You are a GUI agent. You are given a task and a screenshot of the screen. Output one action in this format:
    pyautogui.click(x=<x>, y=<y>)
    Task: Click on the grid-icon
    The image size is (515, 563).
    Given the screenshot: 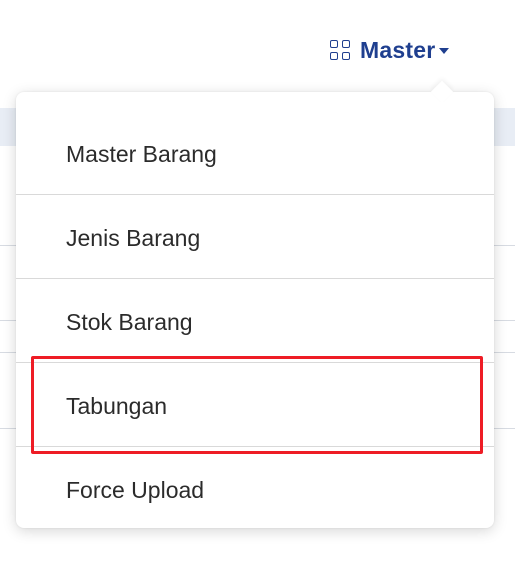 What is the action you would take?
    pyautogui.click(x=340, y=50)
    